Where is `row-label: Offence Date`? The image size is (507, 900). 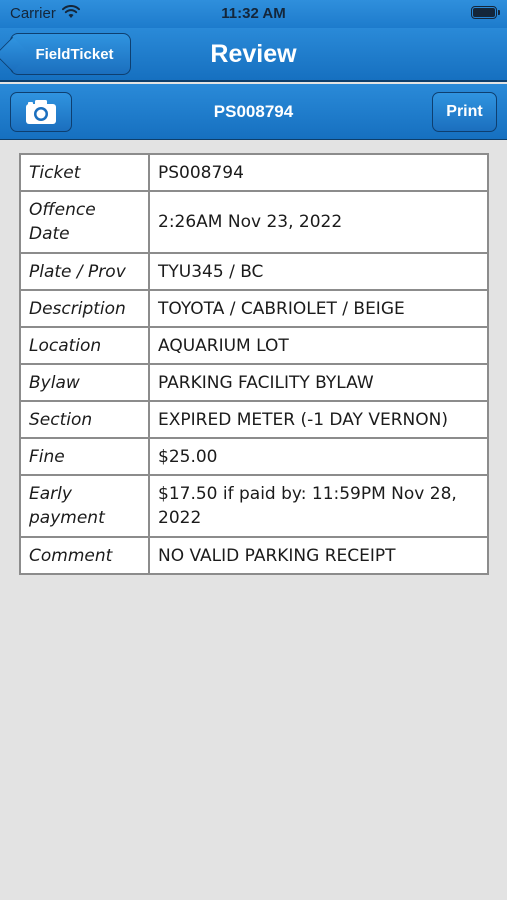 row-label: Offence Date is located at coordinates (84, 222).